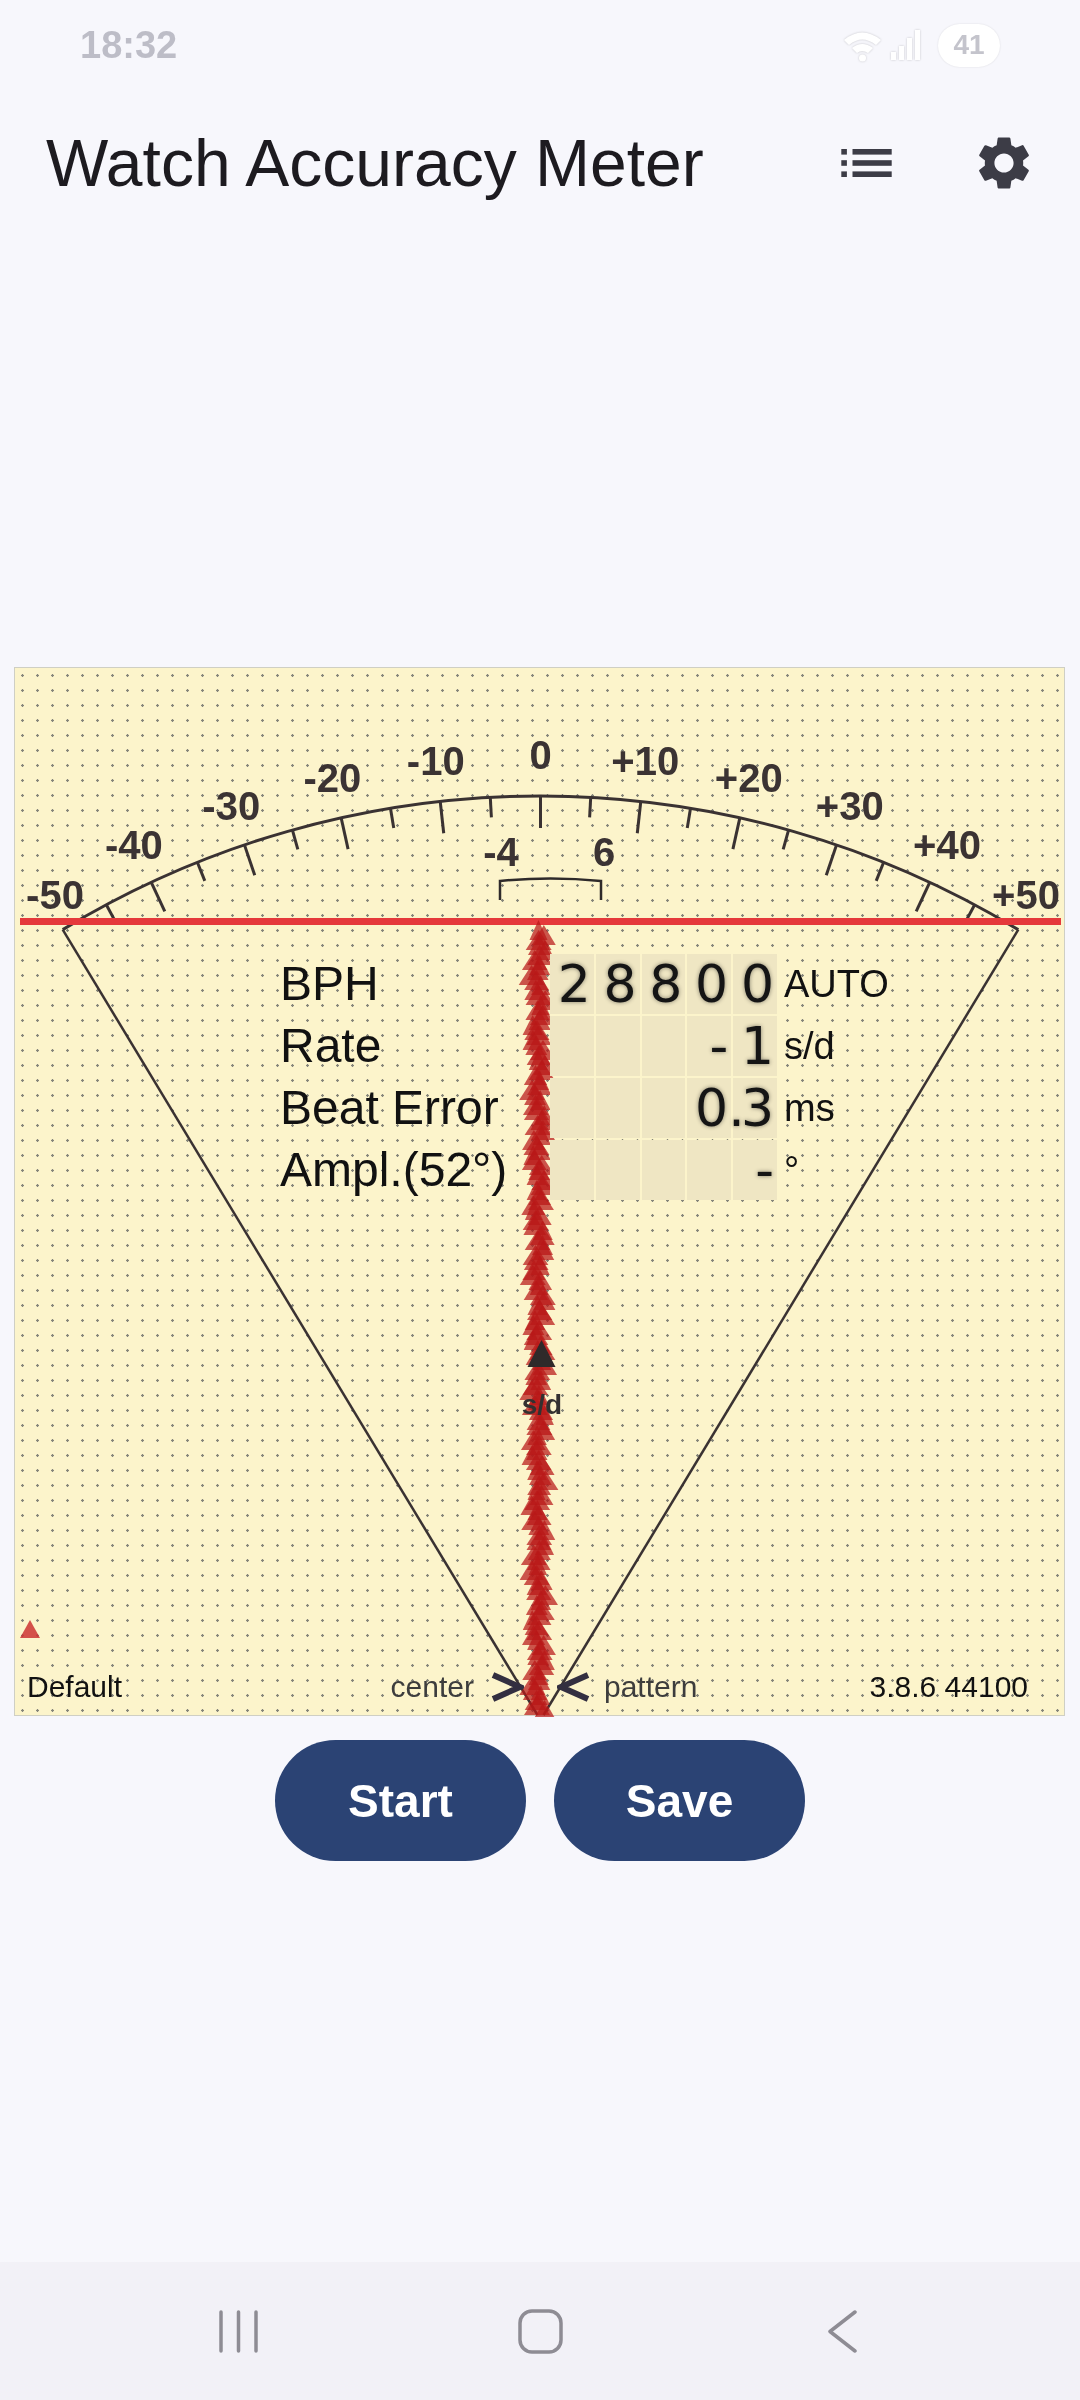  I want to click on action-button: Start, so click(400, 1800).